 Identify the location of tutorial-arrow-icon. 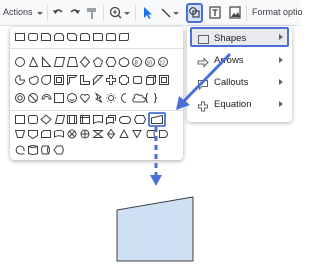
(204, 81).